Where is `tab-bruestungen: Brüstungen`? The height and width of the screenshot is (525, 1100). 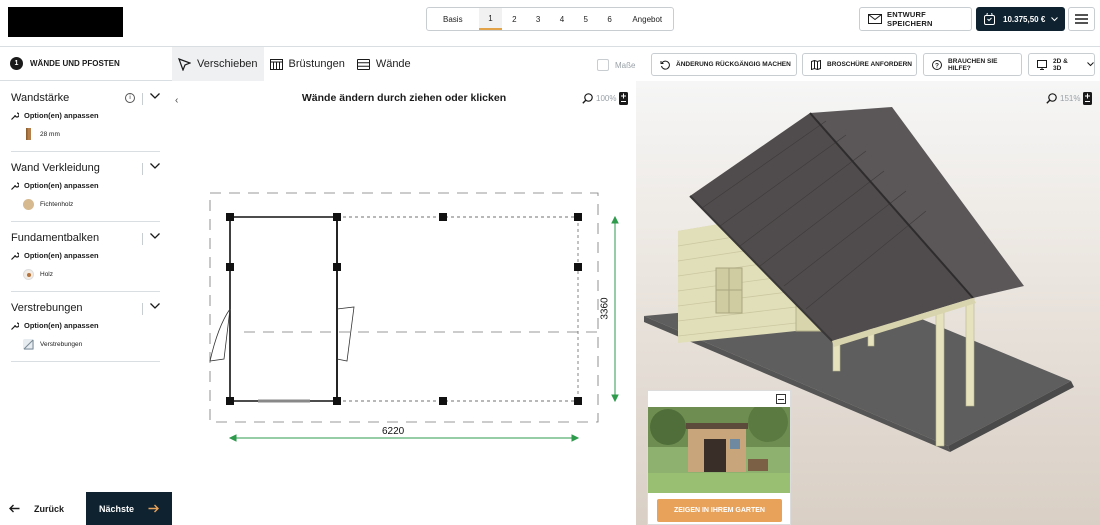
tab-bruestungen: Brüstungen is located at coordinates (307, 64).